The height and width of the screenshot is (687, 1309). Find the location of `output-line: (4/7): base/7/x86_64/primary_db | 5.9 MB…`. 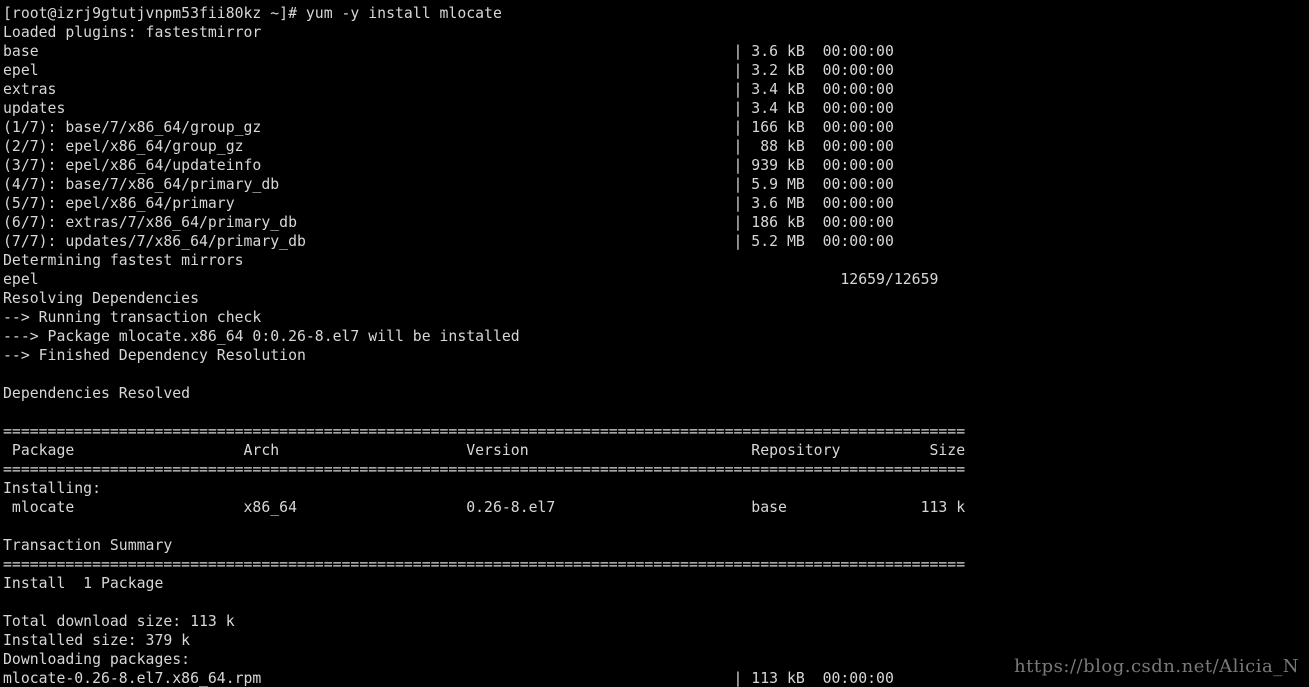

output-line: (4/7): base/7/x86_64/primary_db | 5.9 MB… is located at coordinates (448, 184).